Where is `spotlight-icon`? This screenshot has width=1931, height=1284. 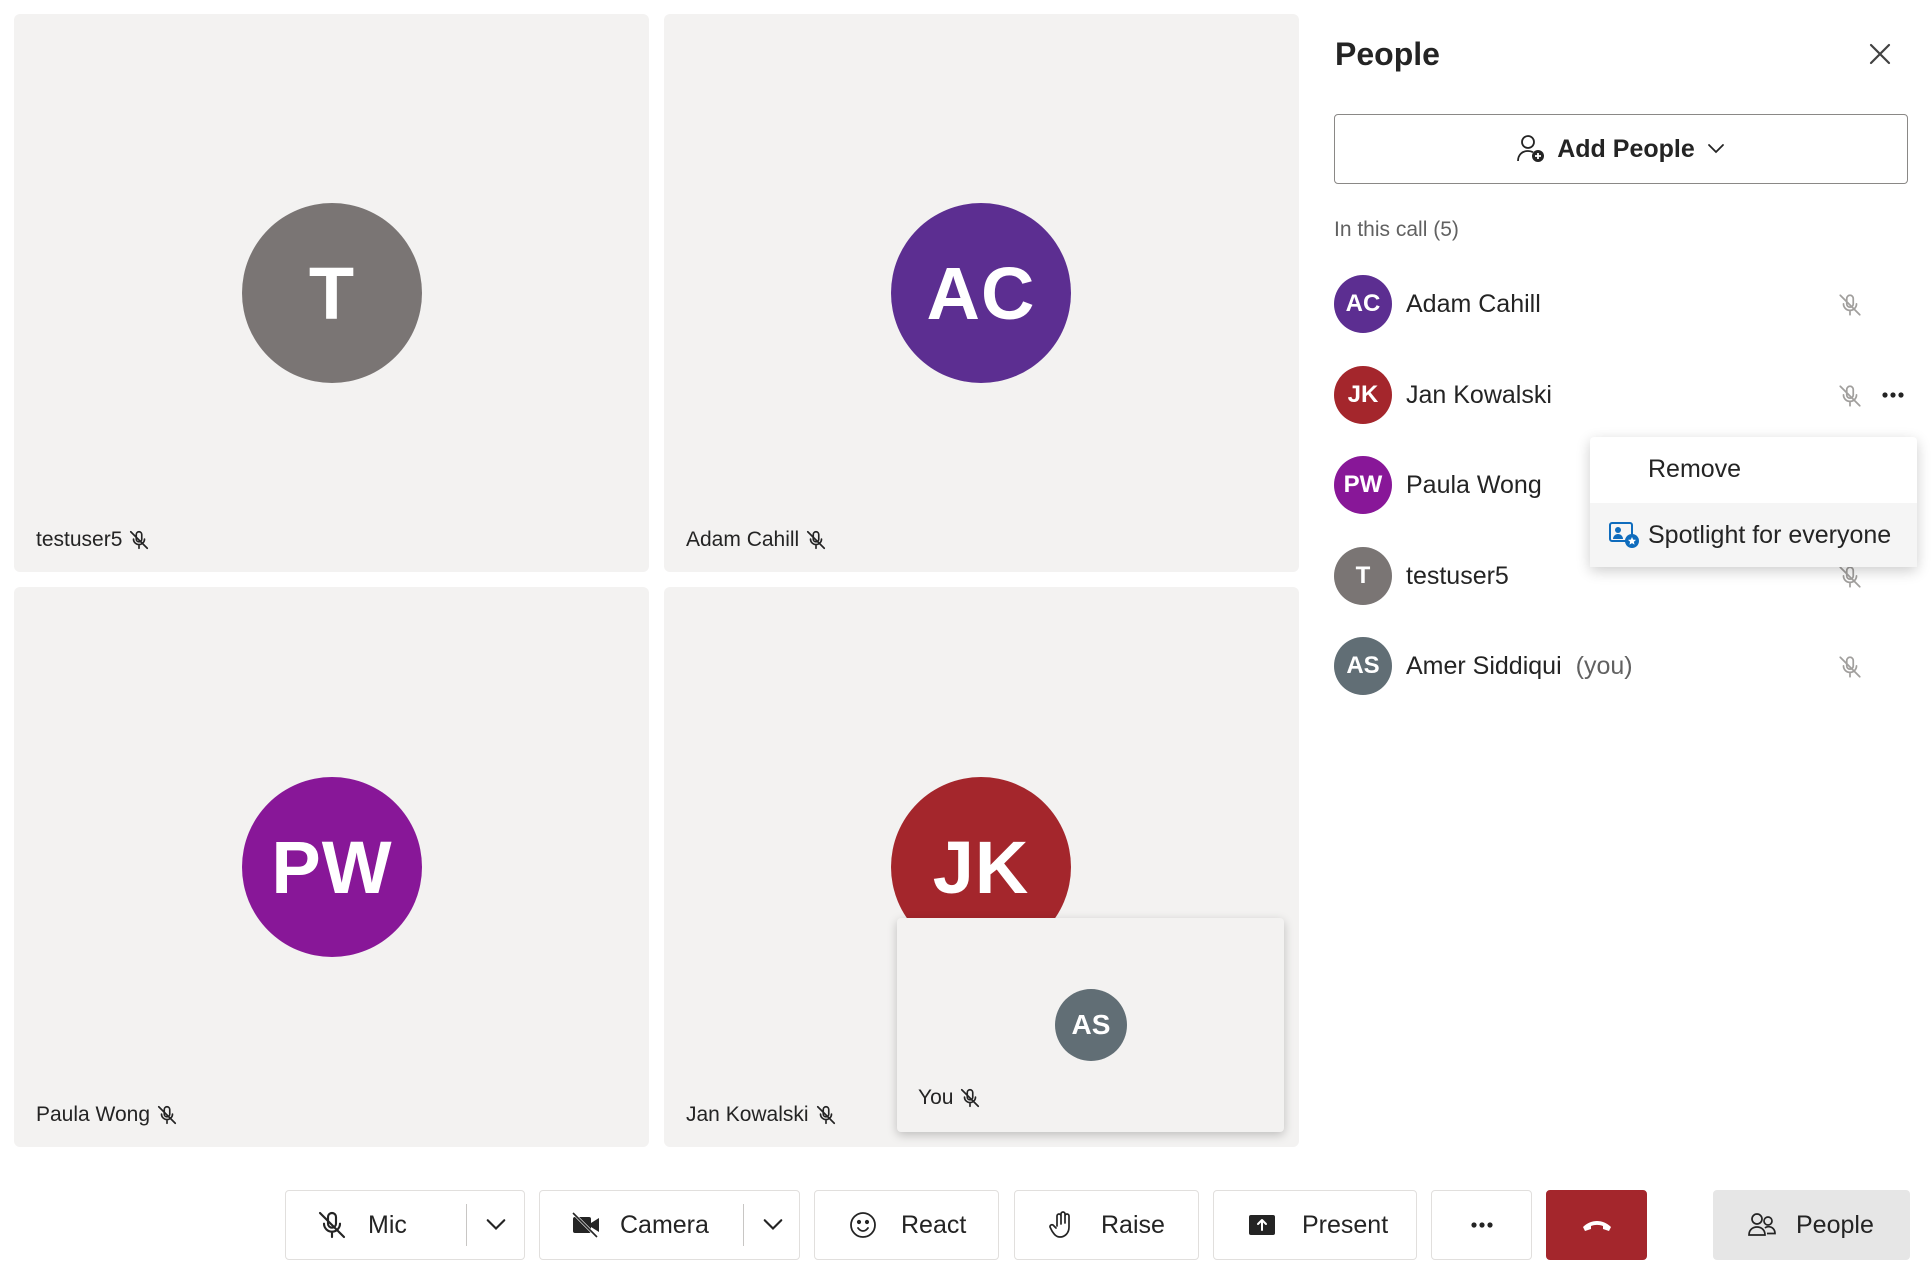
spotlight-icon is located at coordinates (1624, 535).